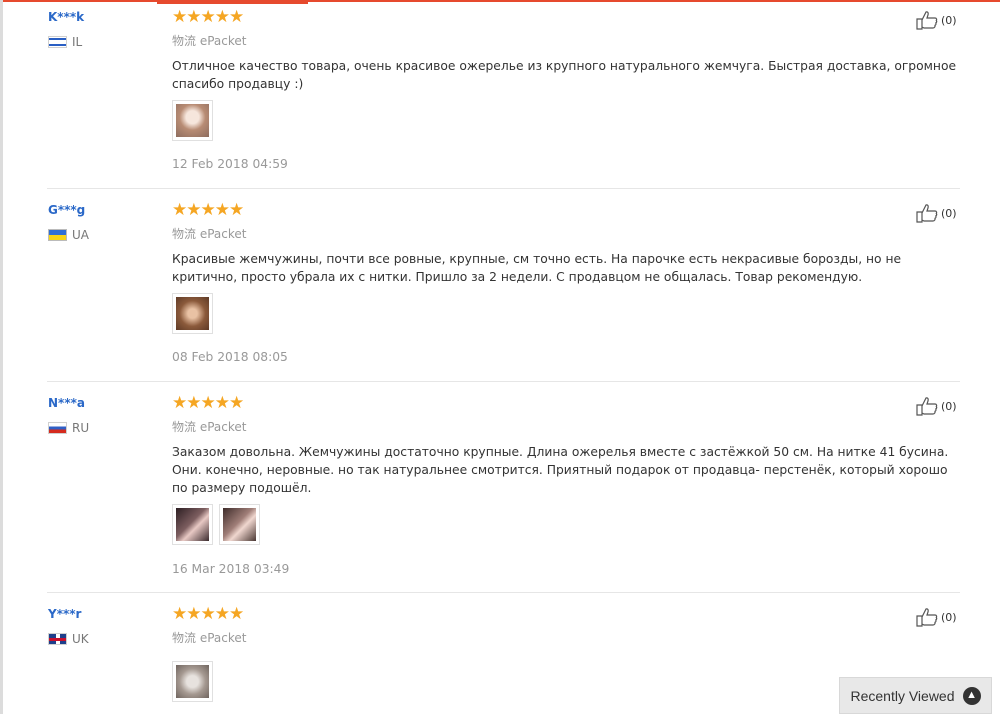 The width and height of the screenshot is (1000, 714). What do you see at coordinates (902, 695) in the screenshot?
I see `recently-viewed-label: Recently Viewed` at bounding box center [902, 695].